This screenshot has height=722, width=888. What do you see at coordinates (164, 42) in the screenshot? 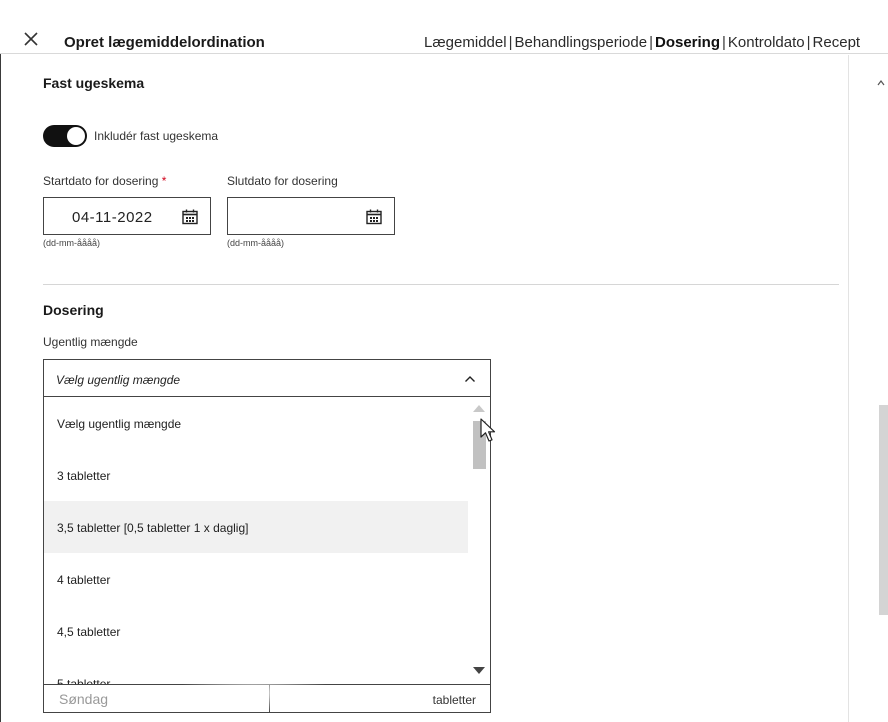
I see `dialog-title: Opret lægemiddelordination` at bounding box center [164, 42].